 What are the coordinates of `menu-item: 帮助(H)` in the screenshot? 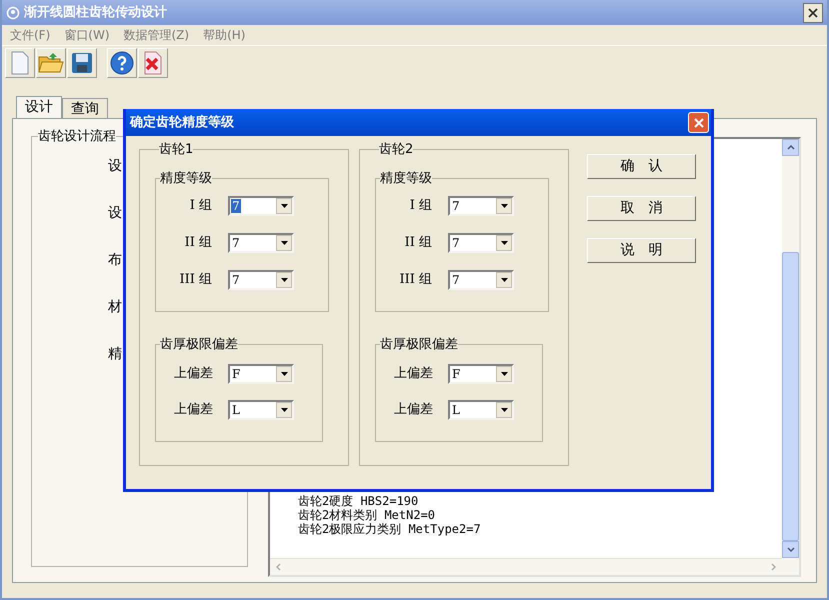 It's located at (224, 35).